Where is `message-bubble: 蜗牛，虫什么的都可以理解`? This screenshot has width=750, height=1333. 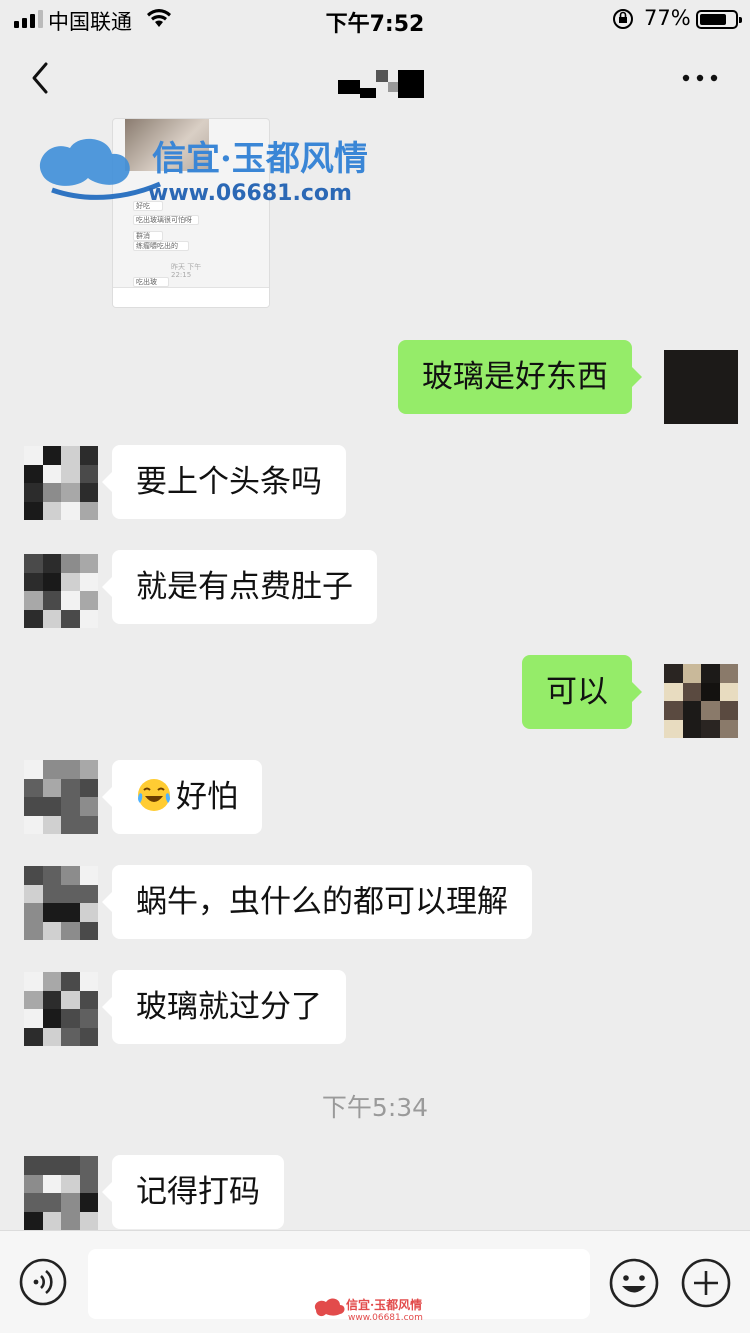
message-bubble: 蜗牛，虫什么的都可以理解 is located at coordinates (317, 902).